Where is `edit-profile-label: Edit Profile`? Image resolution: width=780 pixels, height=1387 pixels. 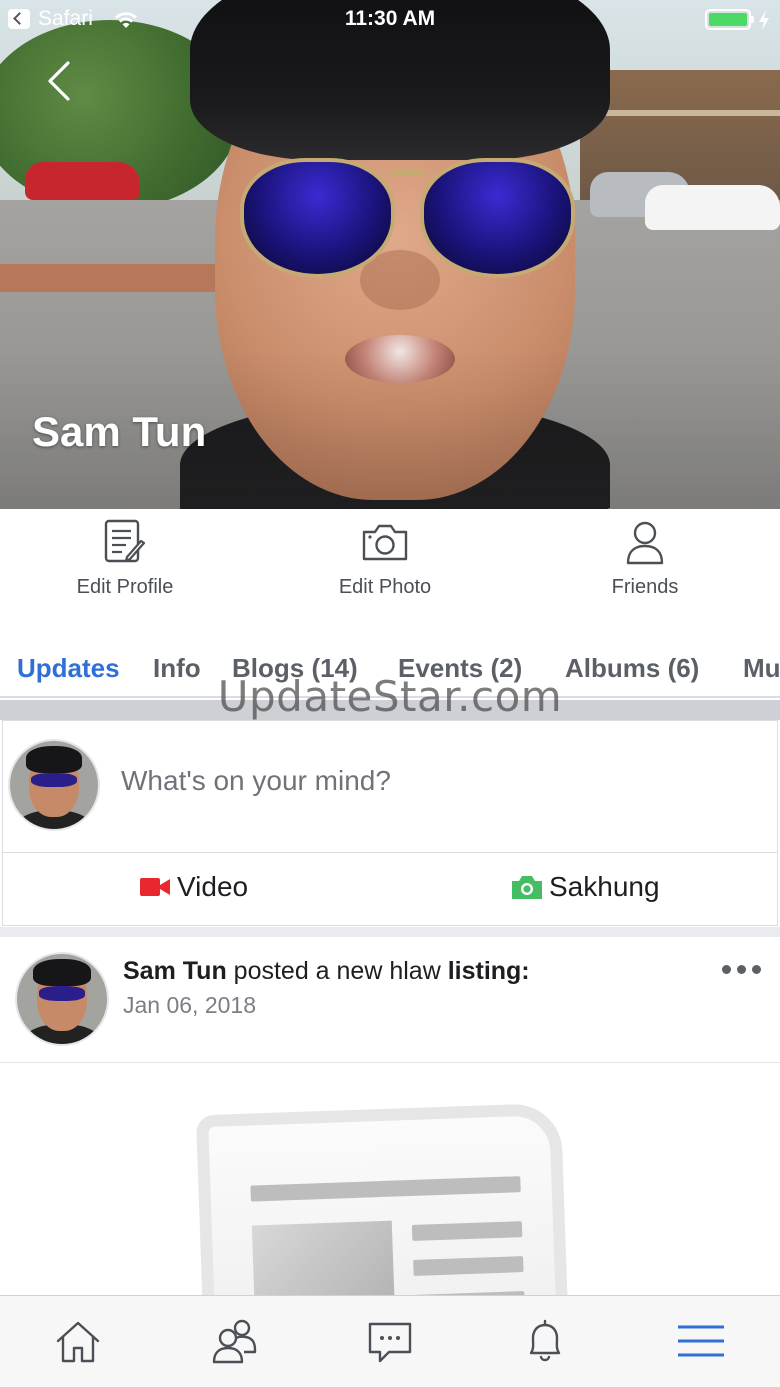 edit-profile-label: Edit Profile is located at coordinates (125, 587).